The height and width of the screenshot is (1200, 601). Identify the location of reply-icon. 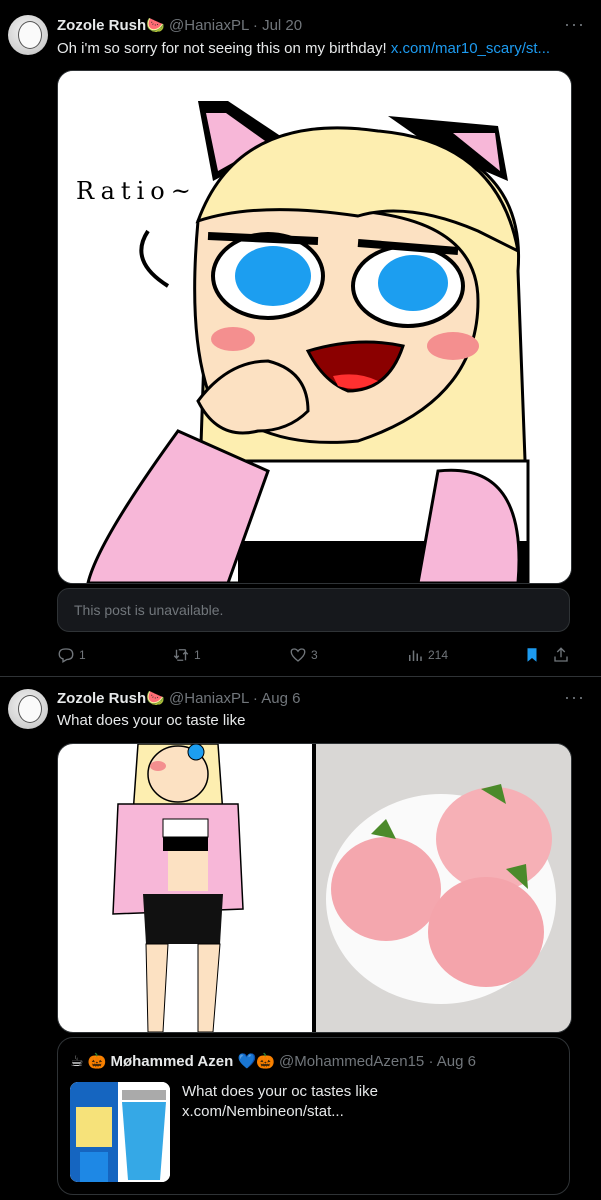
(66, 655).